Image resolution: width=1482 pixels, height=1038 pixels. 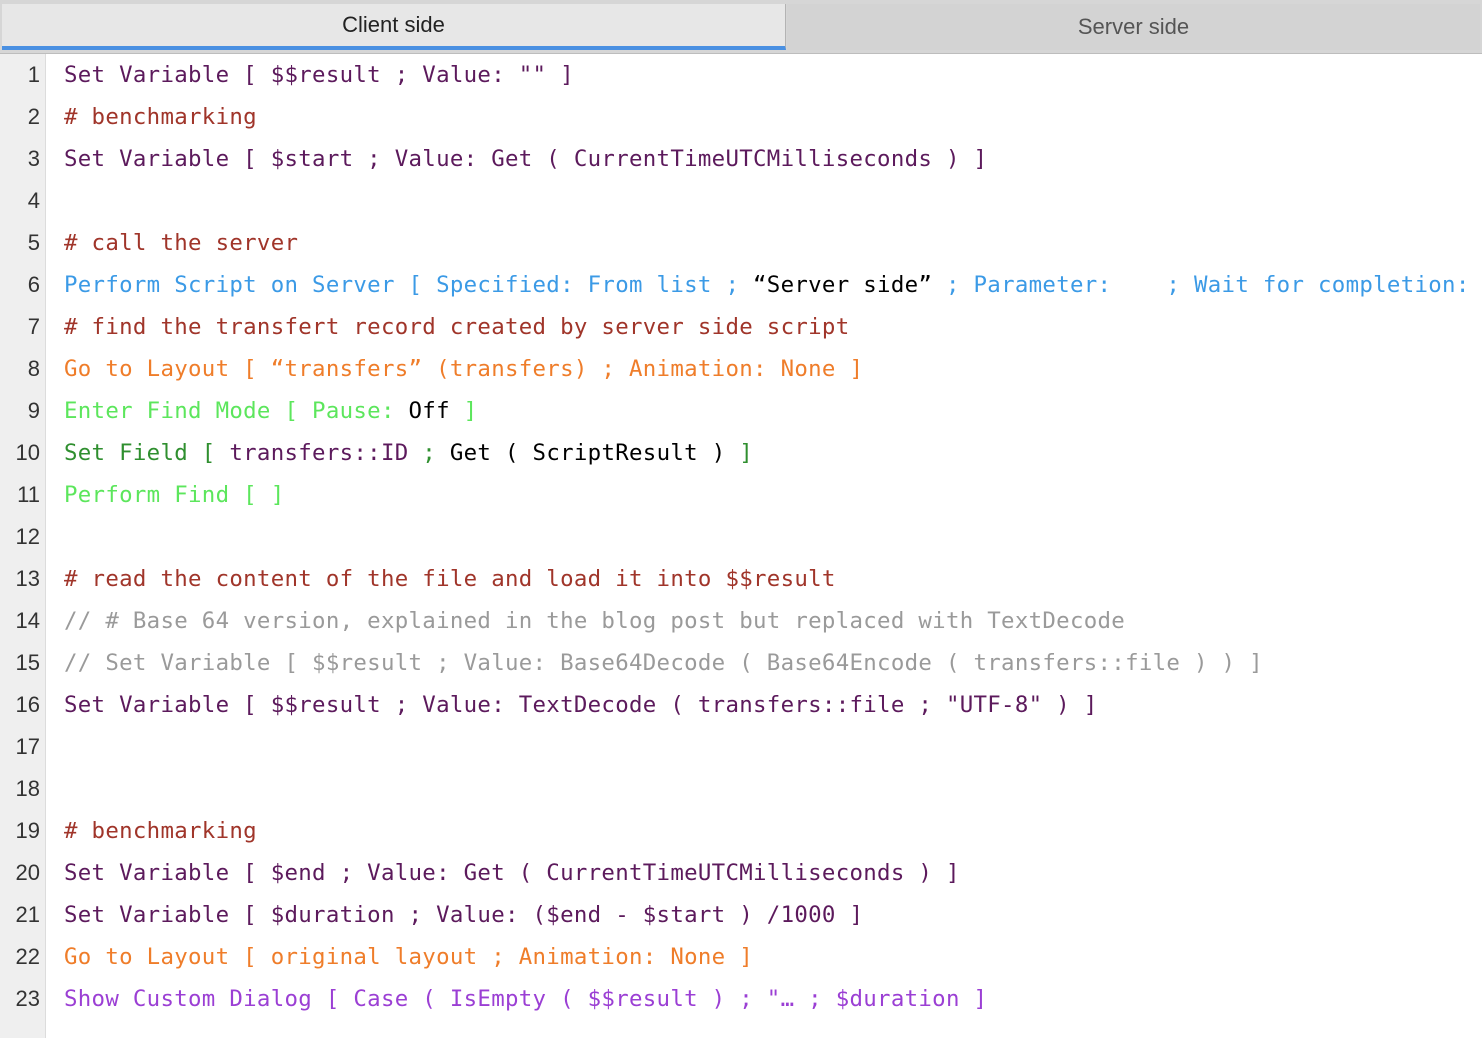 What do you see at coordinates (27, 704) in the screenshot?
I see `line-number: 16` at bounding box center [27, 704].